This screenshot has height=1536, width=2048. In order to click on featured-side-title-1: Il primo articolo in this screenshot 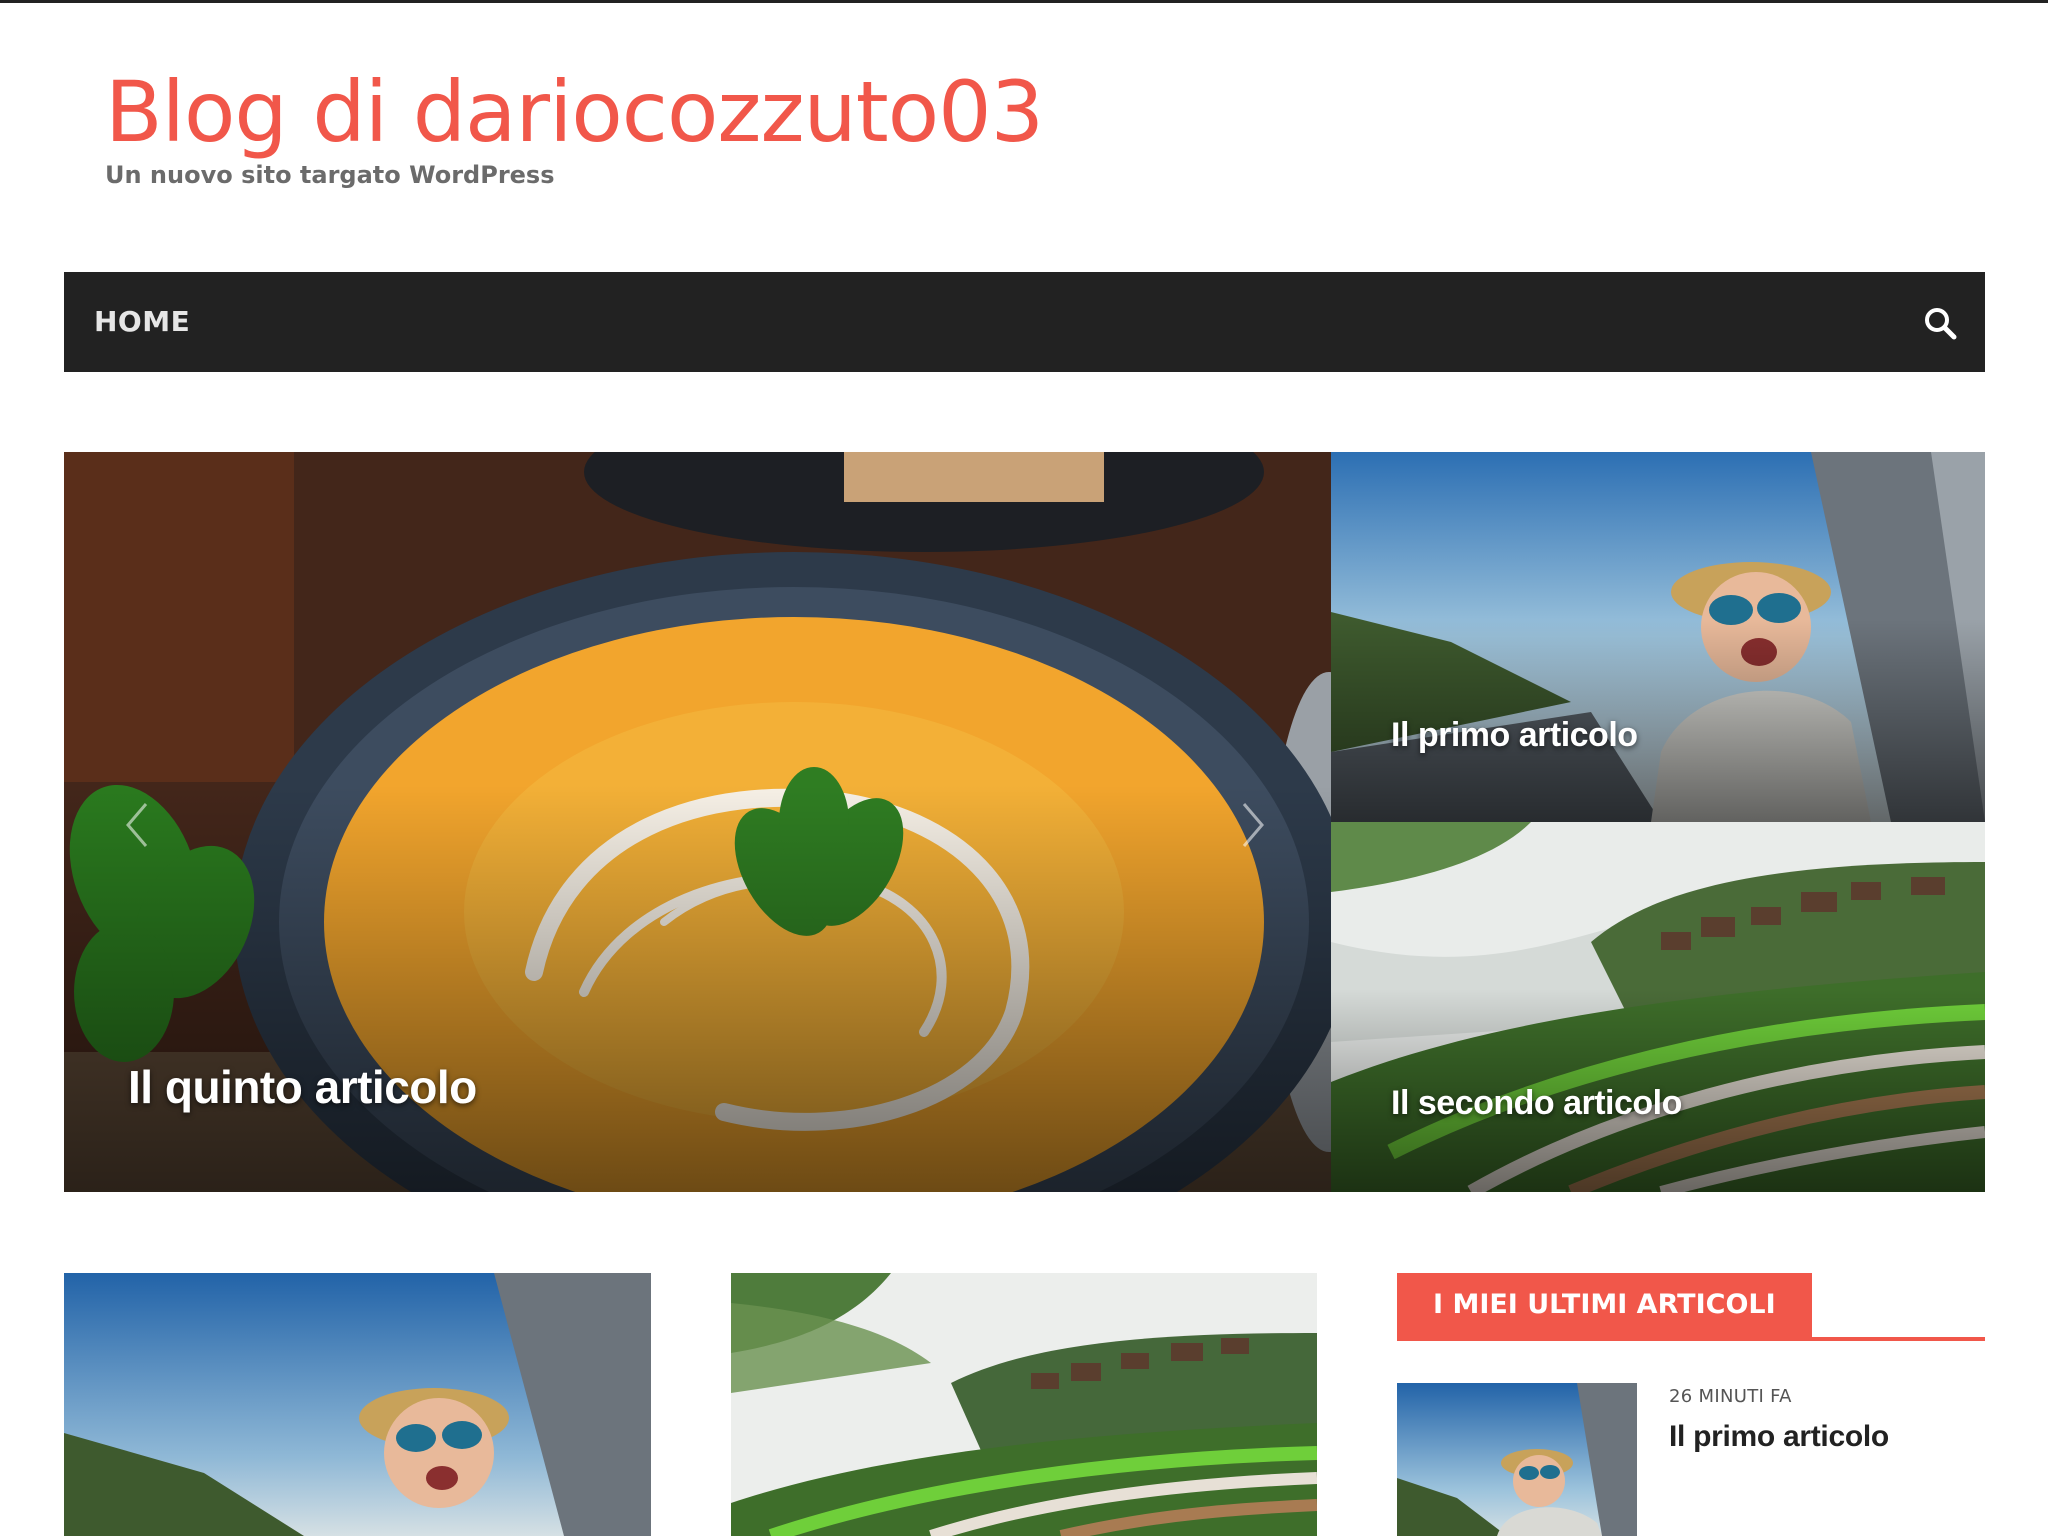, I will do `click(1514, 735)`.